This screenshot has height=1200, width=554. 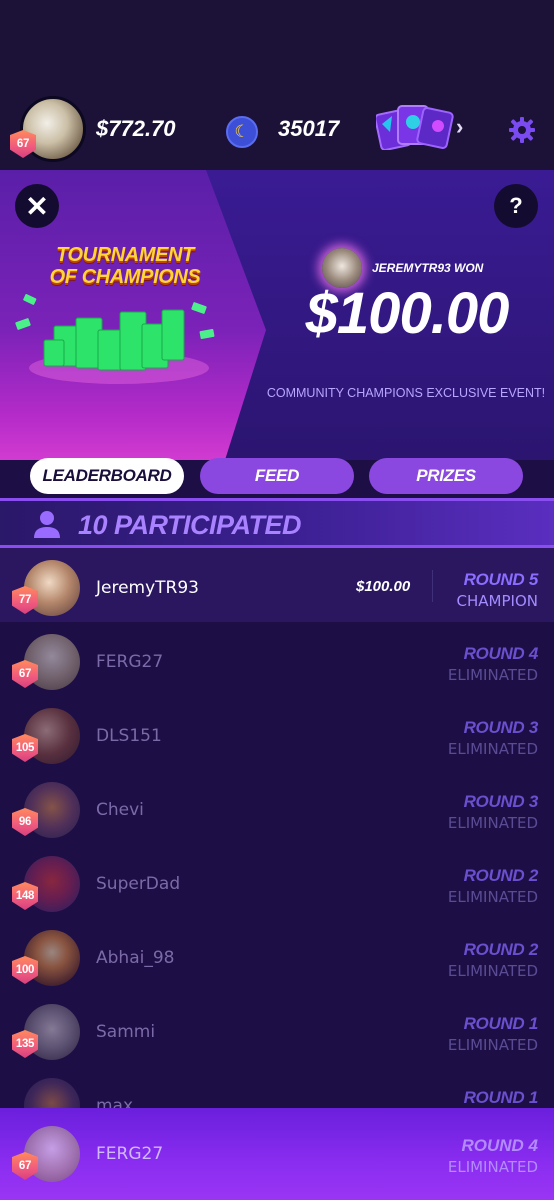 What do you see at coordinates (107, 476) in the screenshot?
I see `tab-leaderboard: LEADERBOARD` at bounding box center [107, 476].